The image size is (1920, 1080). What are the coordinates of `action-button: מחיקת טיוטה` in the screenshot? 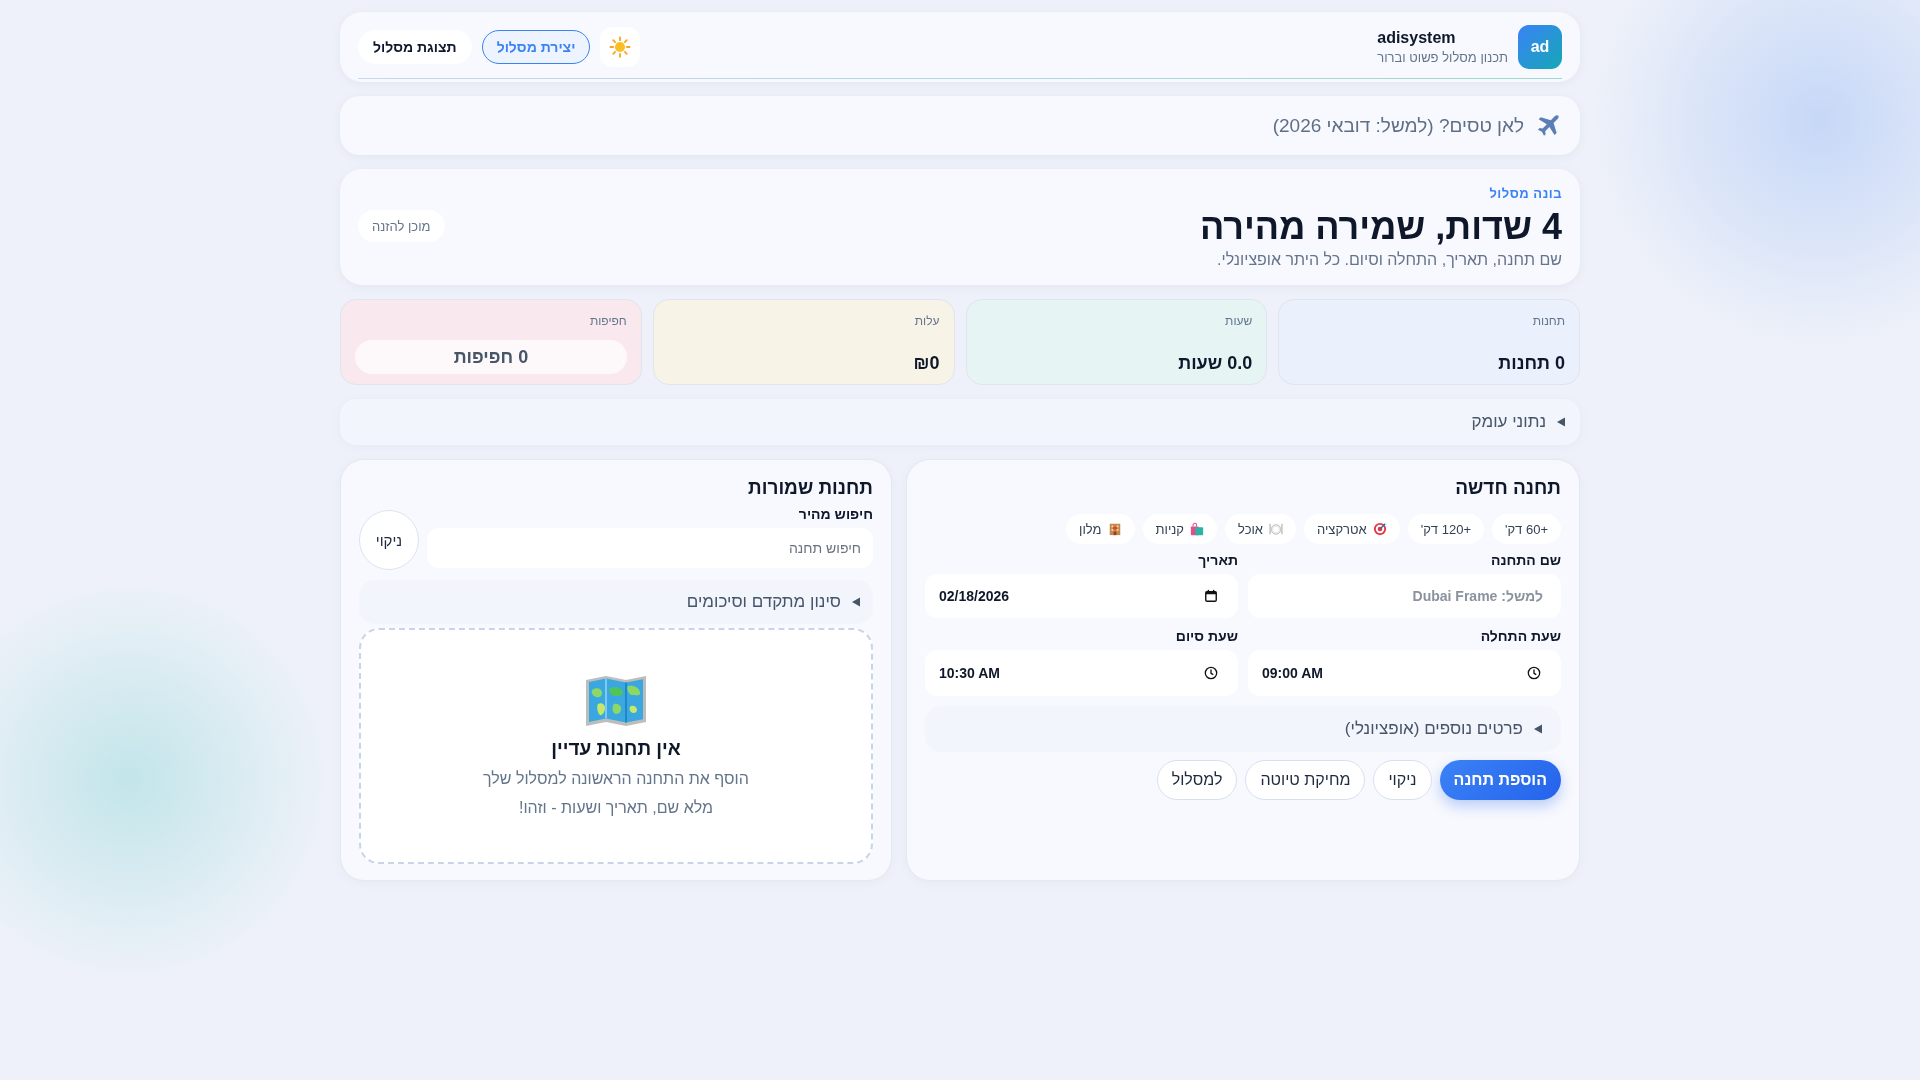 It's located at (1305, 780).